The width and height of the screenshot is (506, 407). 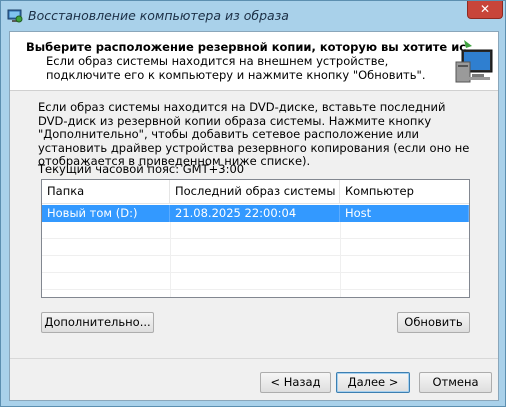 What do you see at coordinates (254, 358) in the screenshot?
I see `footer-divider` at bounding box center [254, 358].